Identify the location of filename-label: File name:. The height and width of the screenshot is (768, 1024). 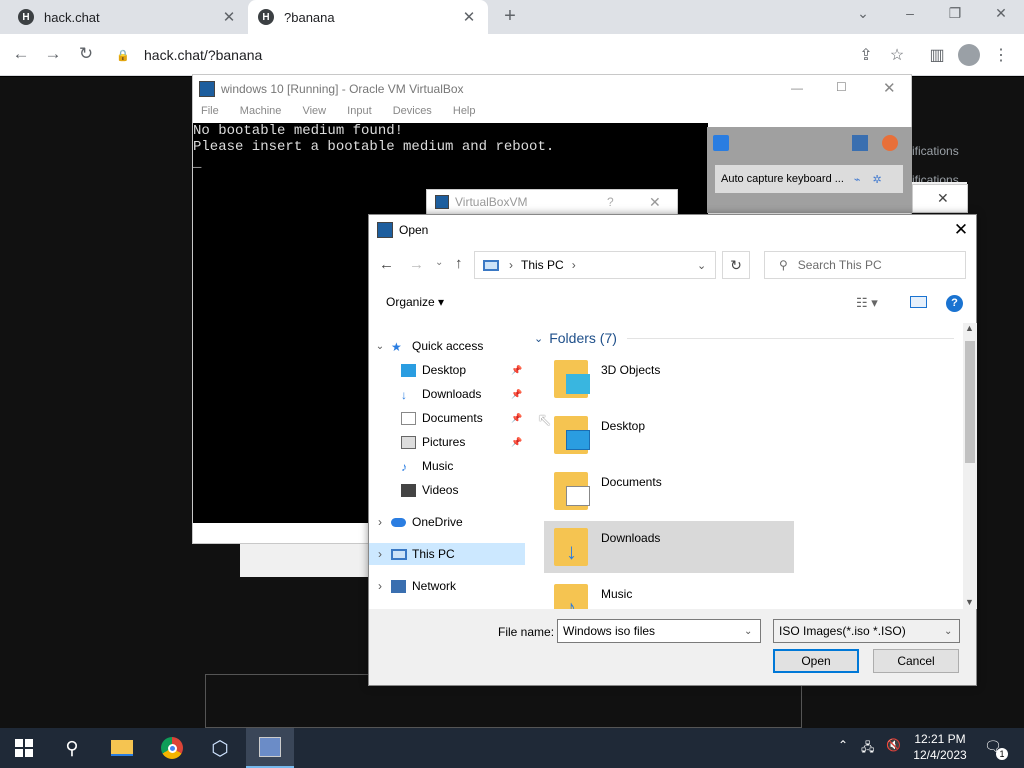
(526, 632).